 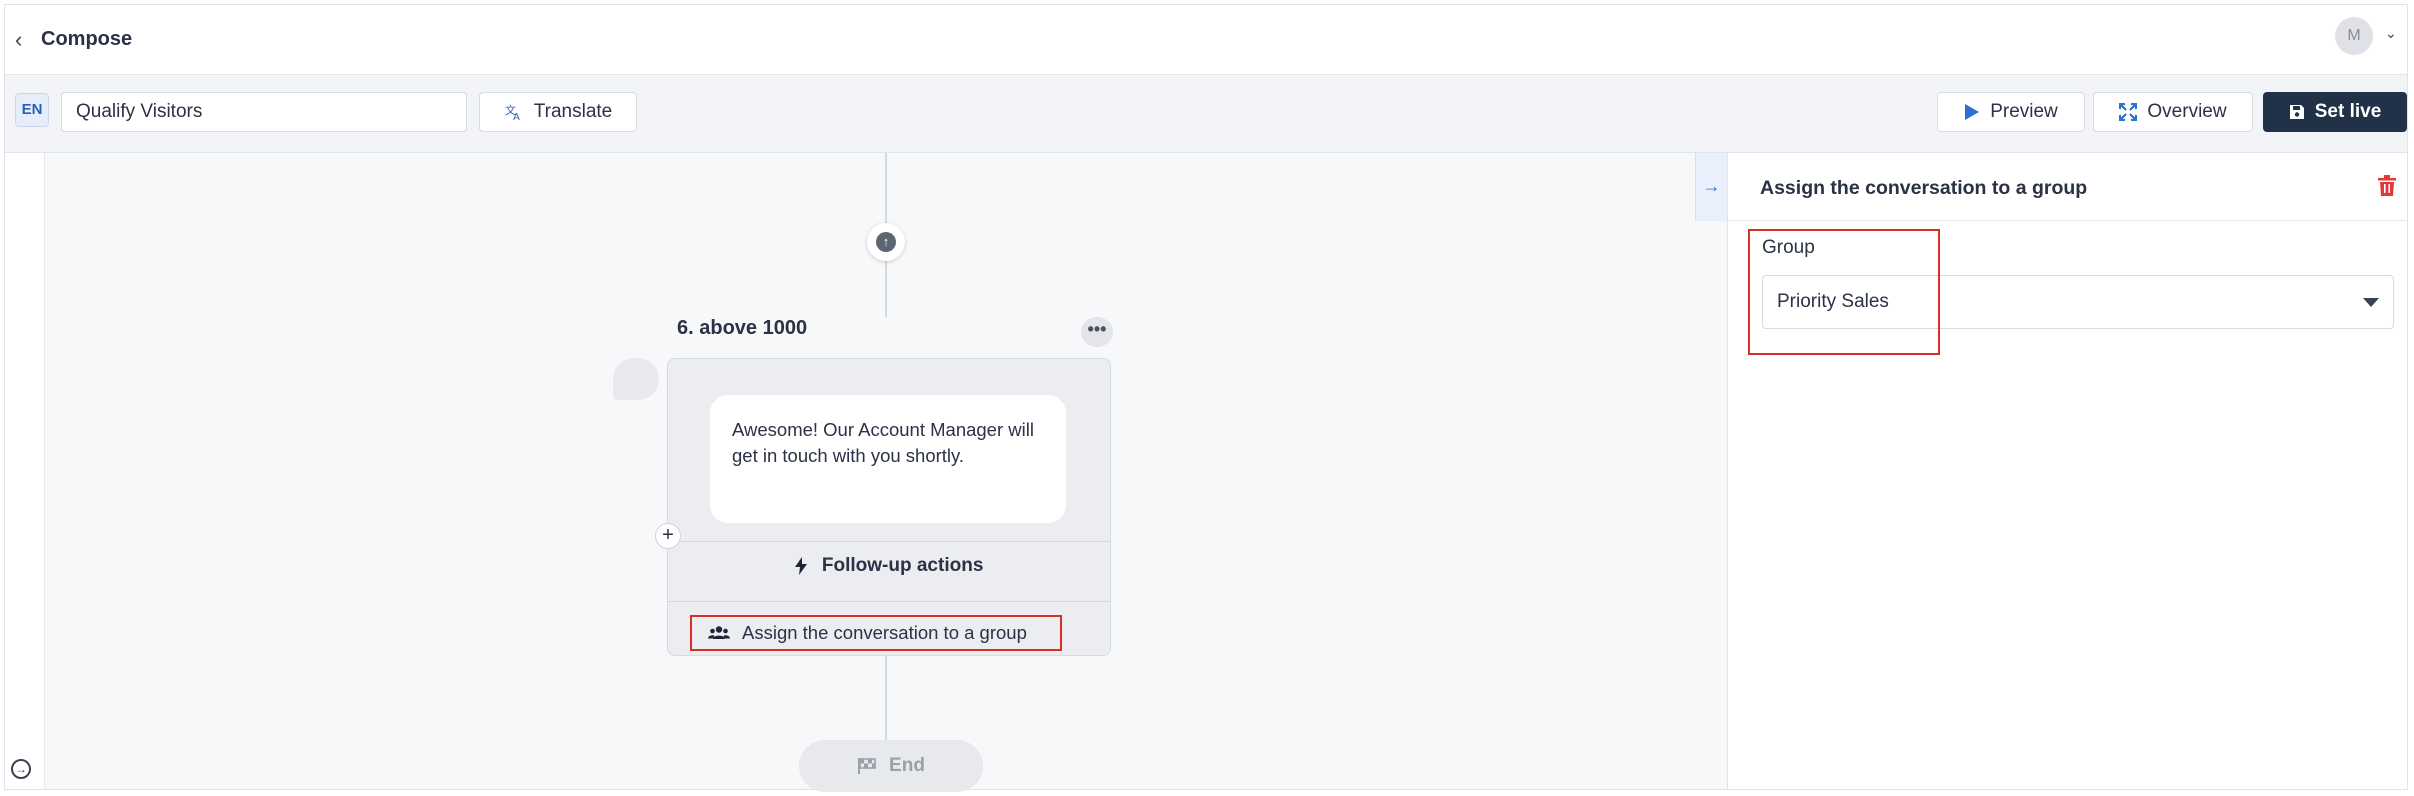 I want to click on collapse-up-button: ↑, so click(x=886, y=242).